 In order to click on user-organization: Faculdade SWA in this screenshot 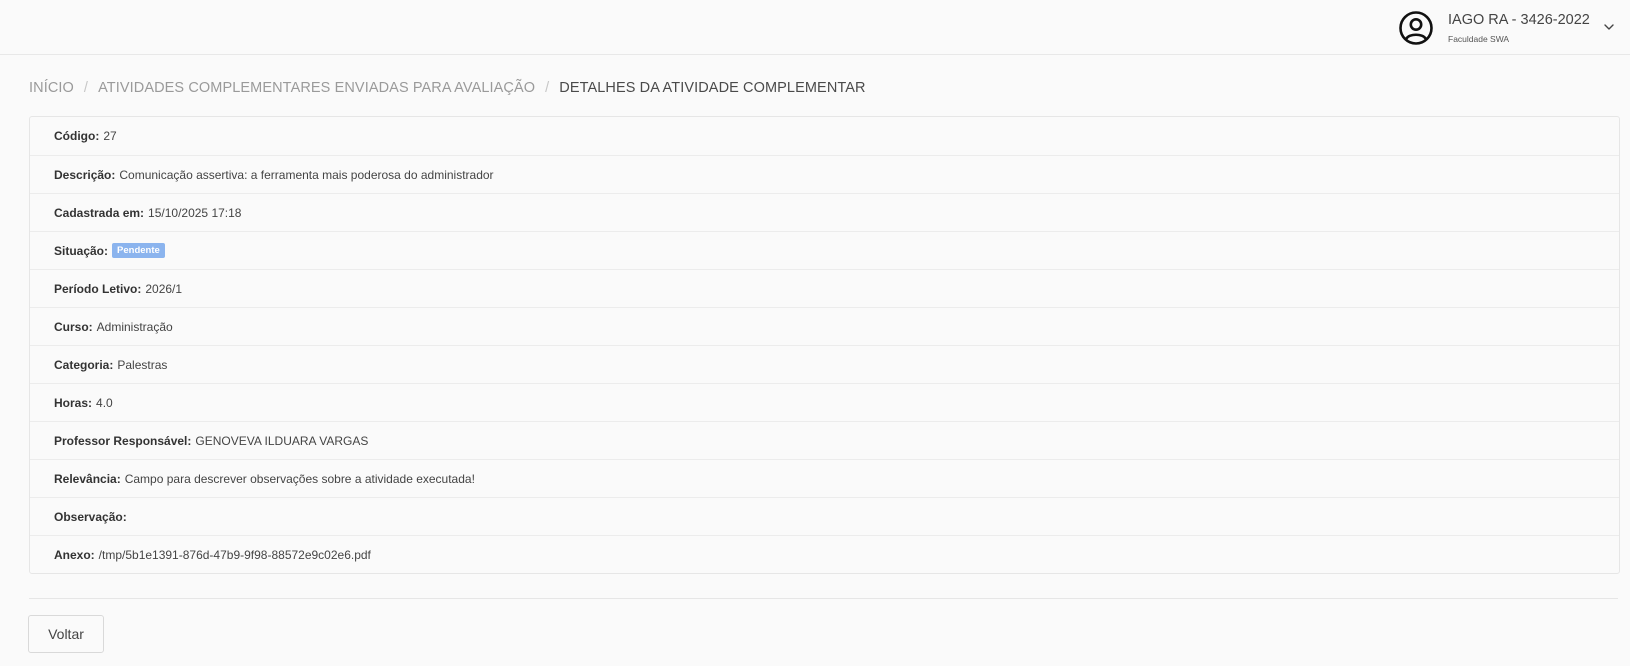, I will do `click(1479, 38)`.